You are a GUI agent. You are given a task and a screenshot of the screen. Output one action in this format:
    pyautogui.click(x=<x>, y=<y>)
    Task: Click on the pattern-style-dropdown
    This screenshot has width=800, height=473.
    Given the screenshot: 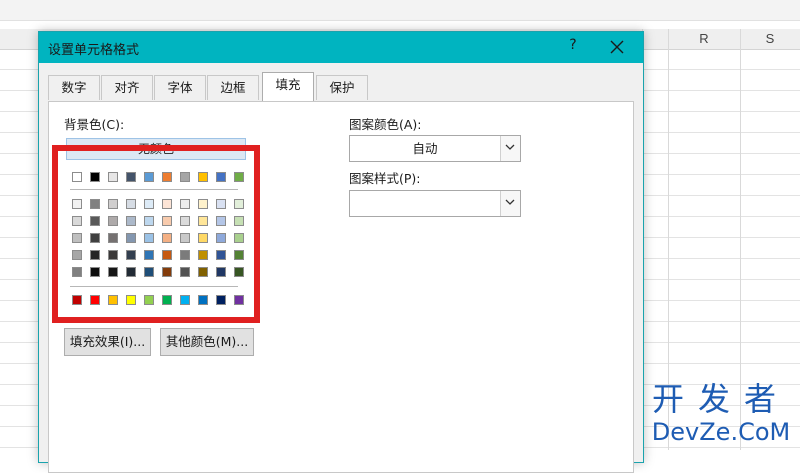 What is the action you would take?
    pyautogui.click(x=435, y=203)
    